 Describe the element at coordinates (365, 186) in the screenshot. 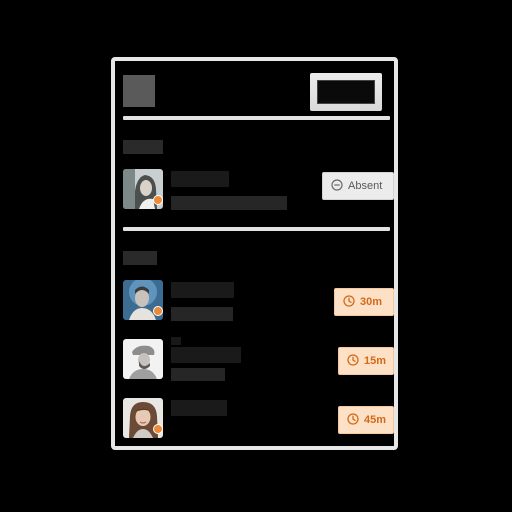

I see `absent-label: Absent` at that location.